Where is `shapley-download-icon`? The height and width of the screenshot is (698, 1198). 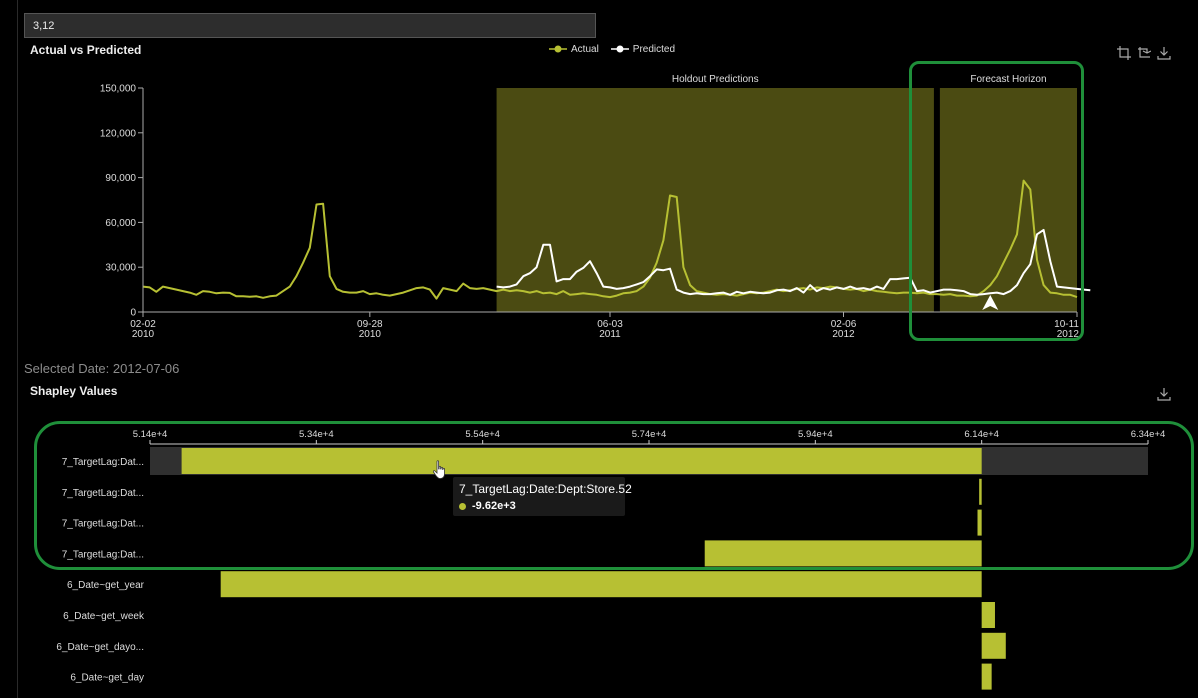
shapley-download-icon is located at coordinates (1164, 394).